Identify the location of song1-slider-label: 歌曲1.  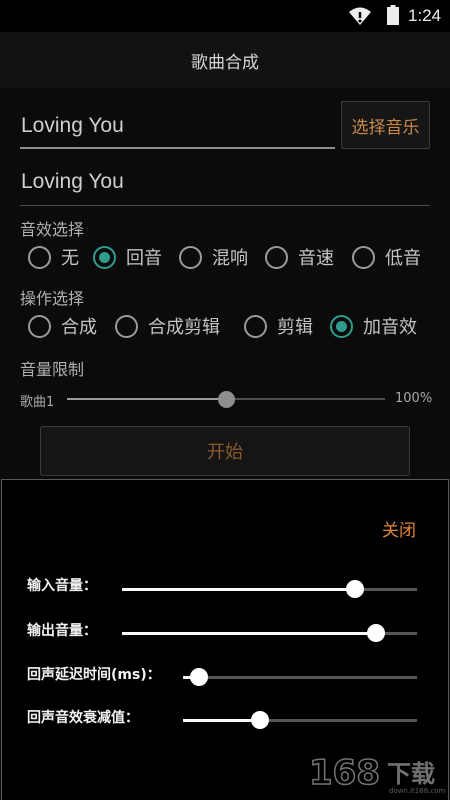
(37, 402).